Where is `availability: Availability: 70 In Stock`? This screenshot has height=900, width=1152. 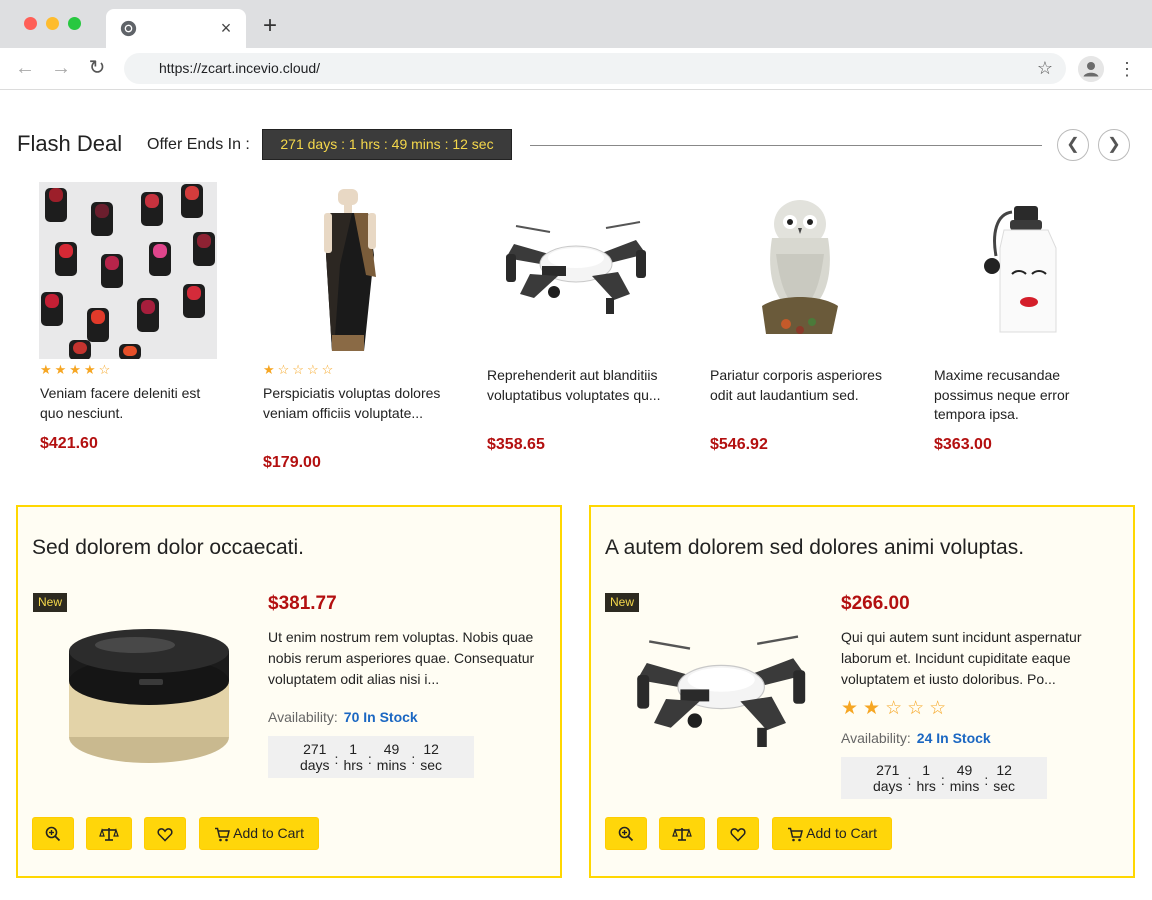
availability: Availability: 70 In Stock is located at coordinates (343, 717).